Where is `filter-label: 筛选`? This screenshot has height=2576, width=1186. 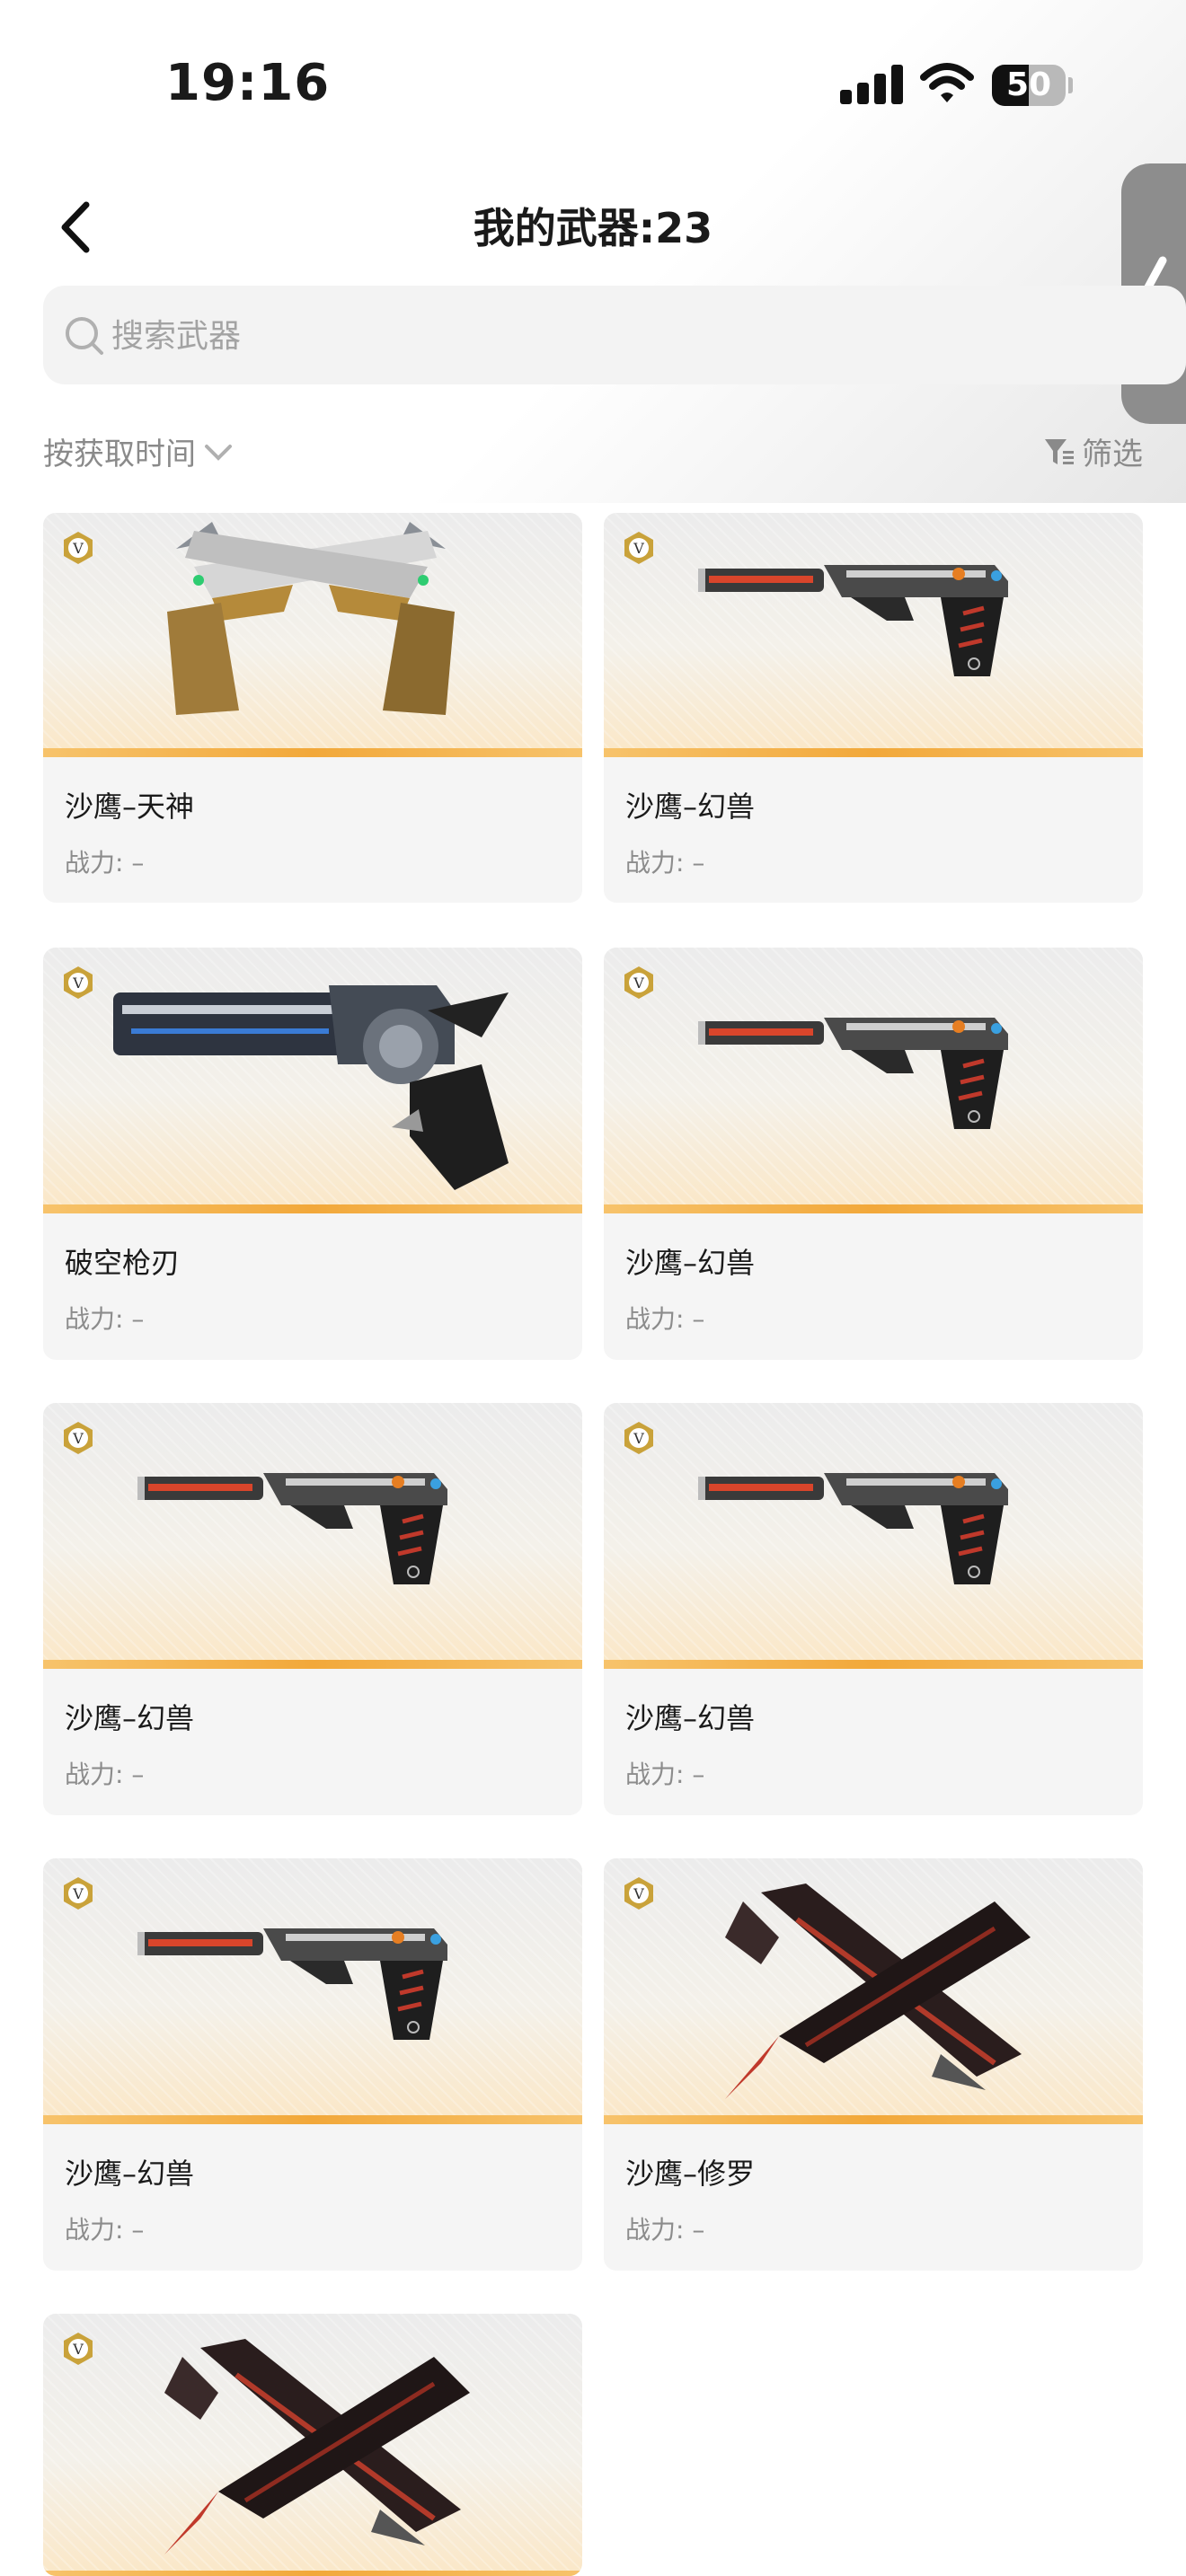
filter-label: 筛选 is located at coordinates (1112, 454).